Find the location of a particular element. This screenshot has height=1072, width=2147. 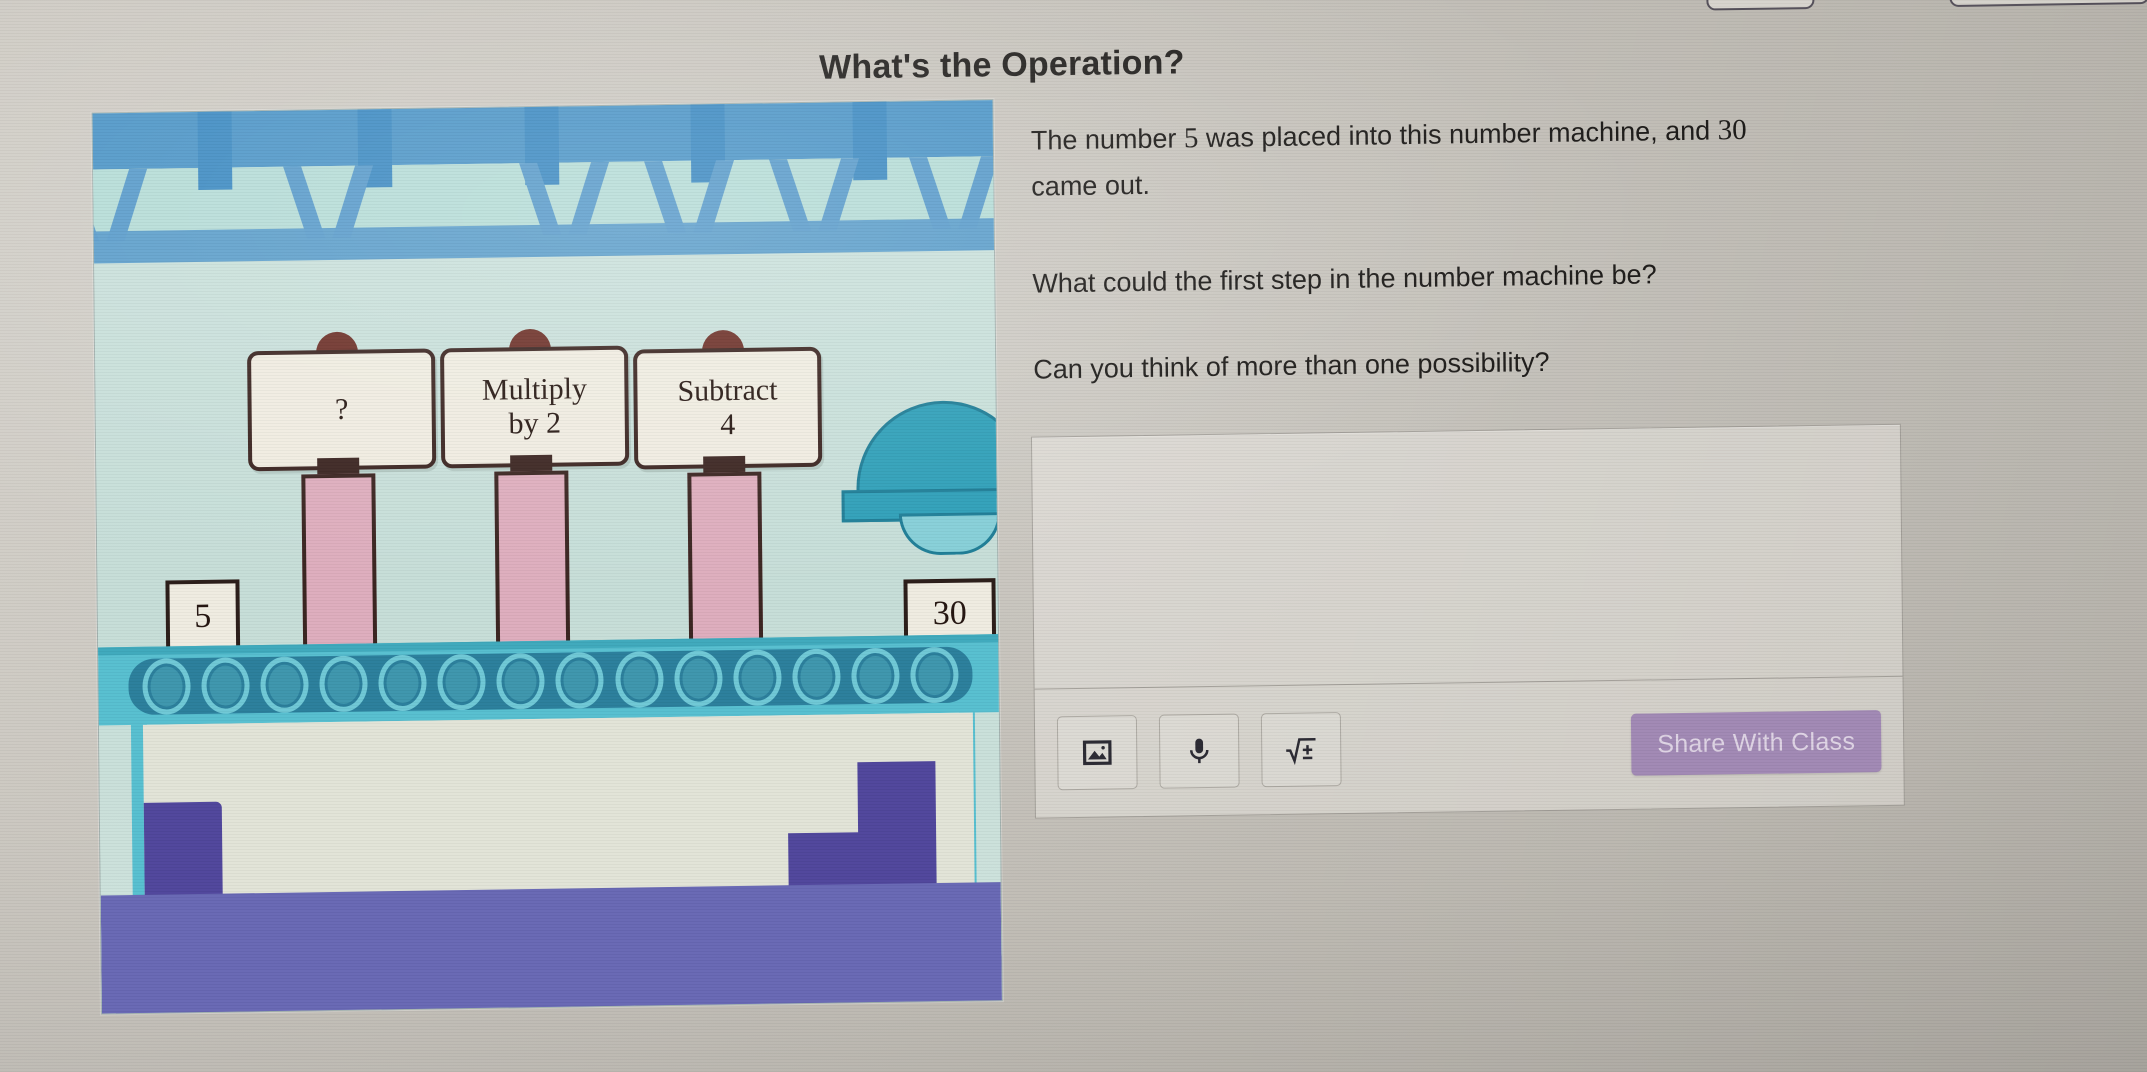

station-sign-line1: Subtract is located at coordinates (727, 391).